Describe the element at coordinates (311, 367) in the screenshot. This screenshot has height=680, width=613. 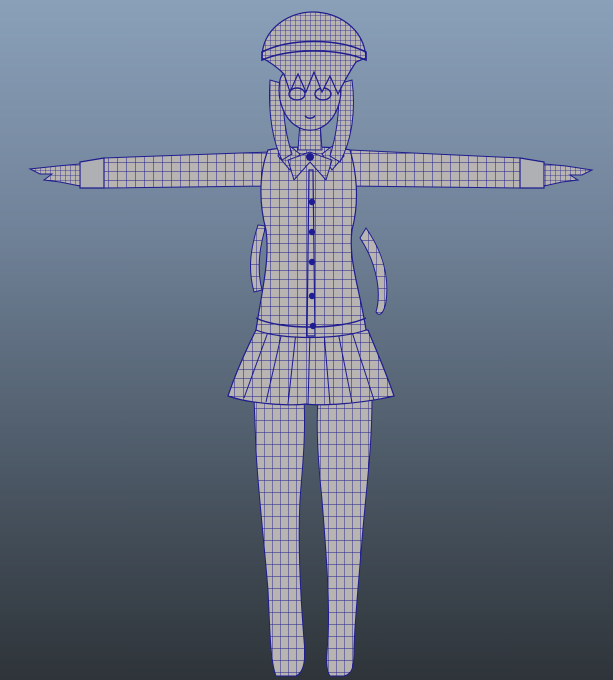
I see `skirt-mesh` at that location.